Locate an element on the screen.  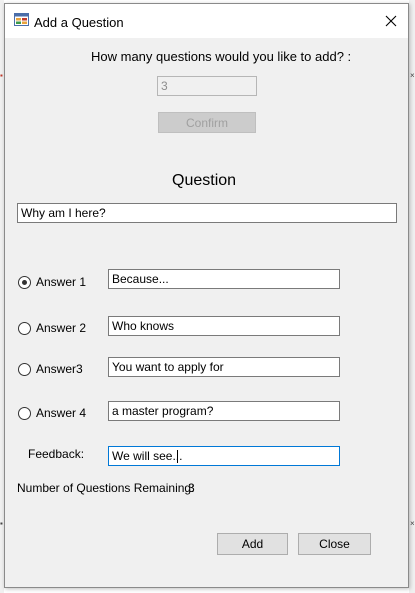
window-title: Add a Question is located at coordinates (79, 22).